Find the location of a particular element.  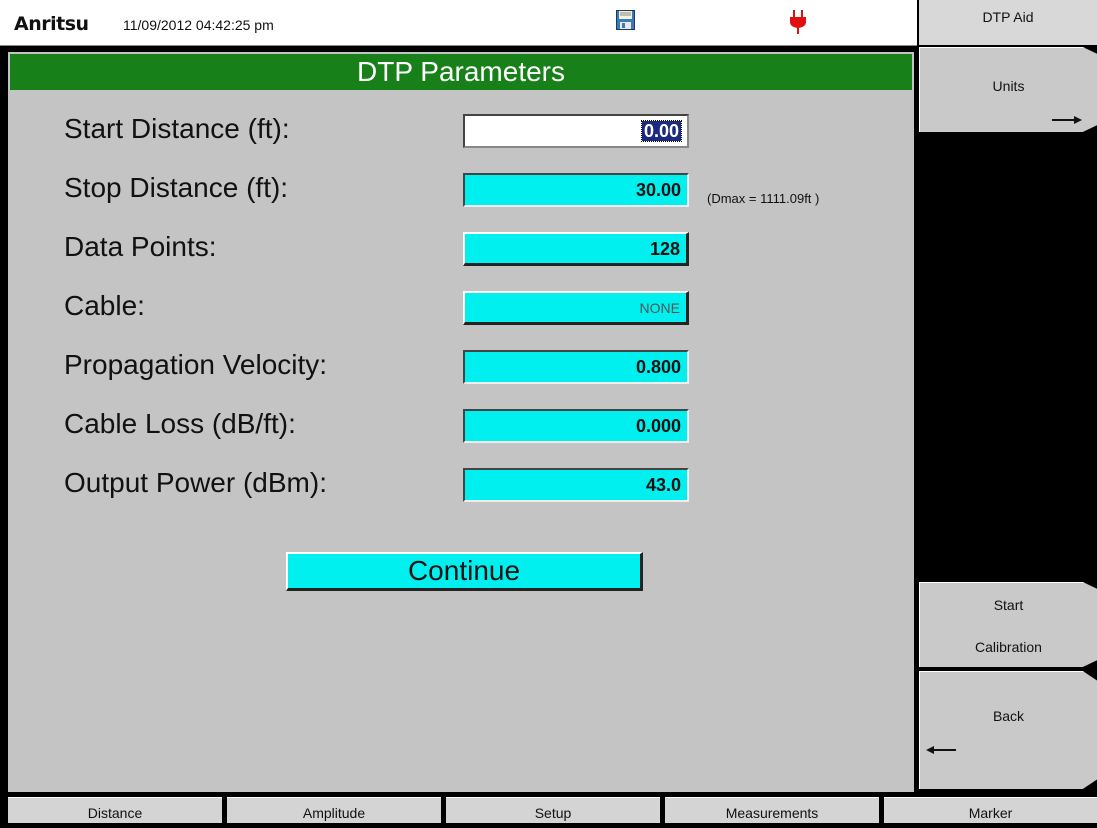

panel-title: DTP Parameters is located at coordinates (461, 72).